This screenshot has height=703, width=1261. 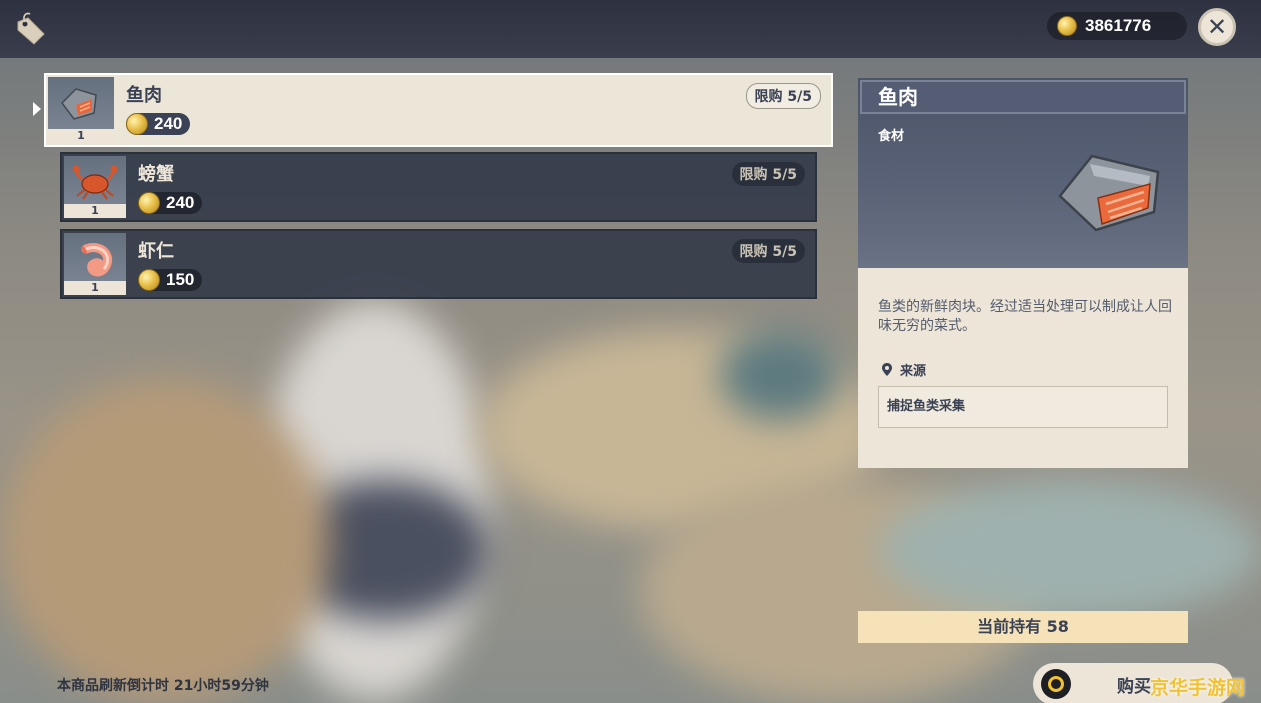 I want to click on confirm-circle-icon, so click(x=1056, y=684).